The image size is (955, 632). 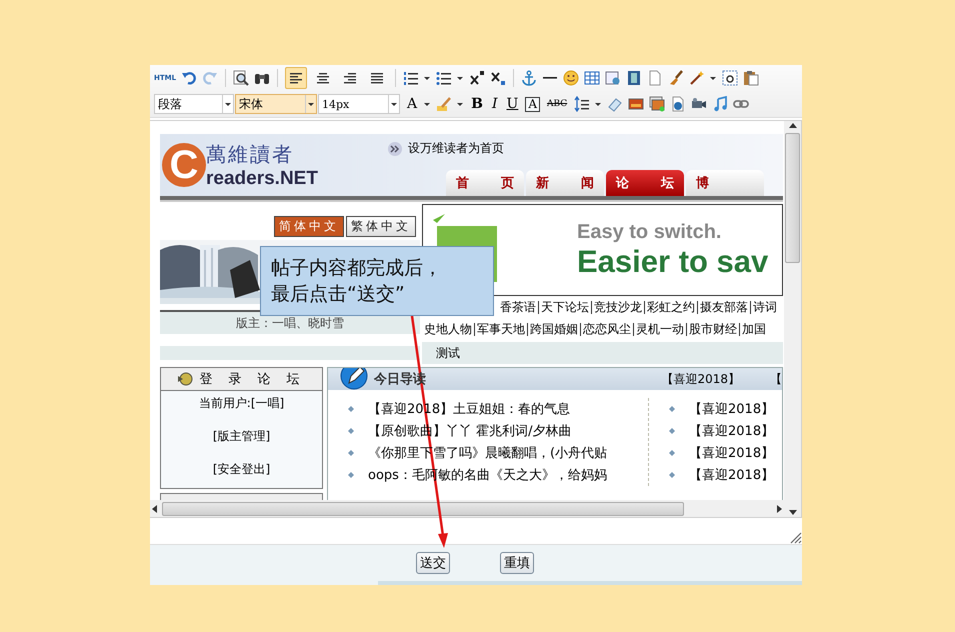 What do you see at coordinates (720, 104) in the screenshot?
I see `music-note-icon` at bounding box center [720, 104].